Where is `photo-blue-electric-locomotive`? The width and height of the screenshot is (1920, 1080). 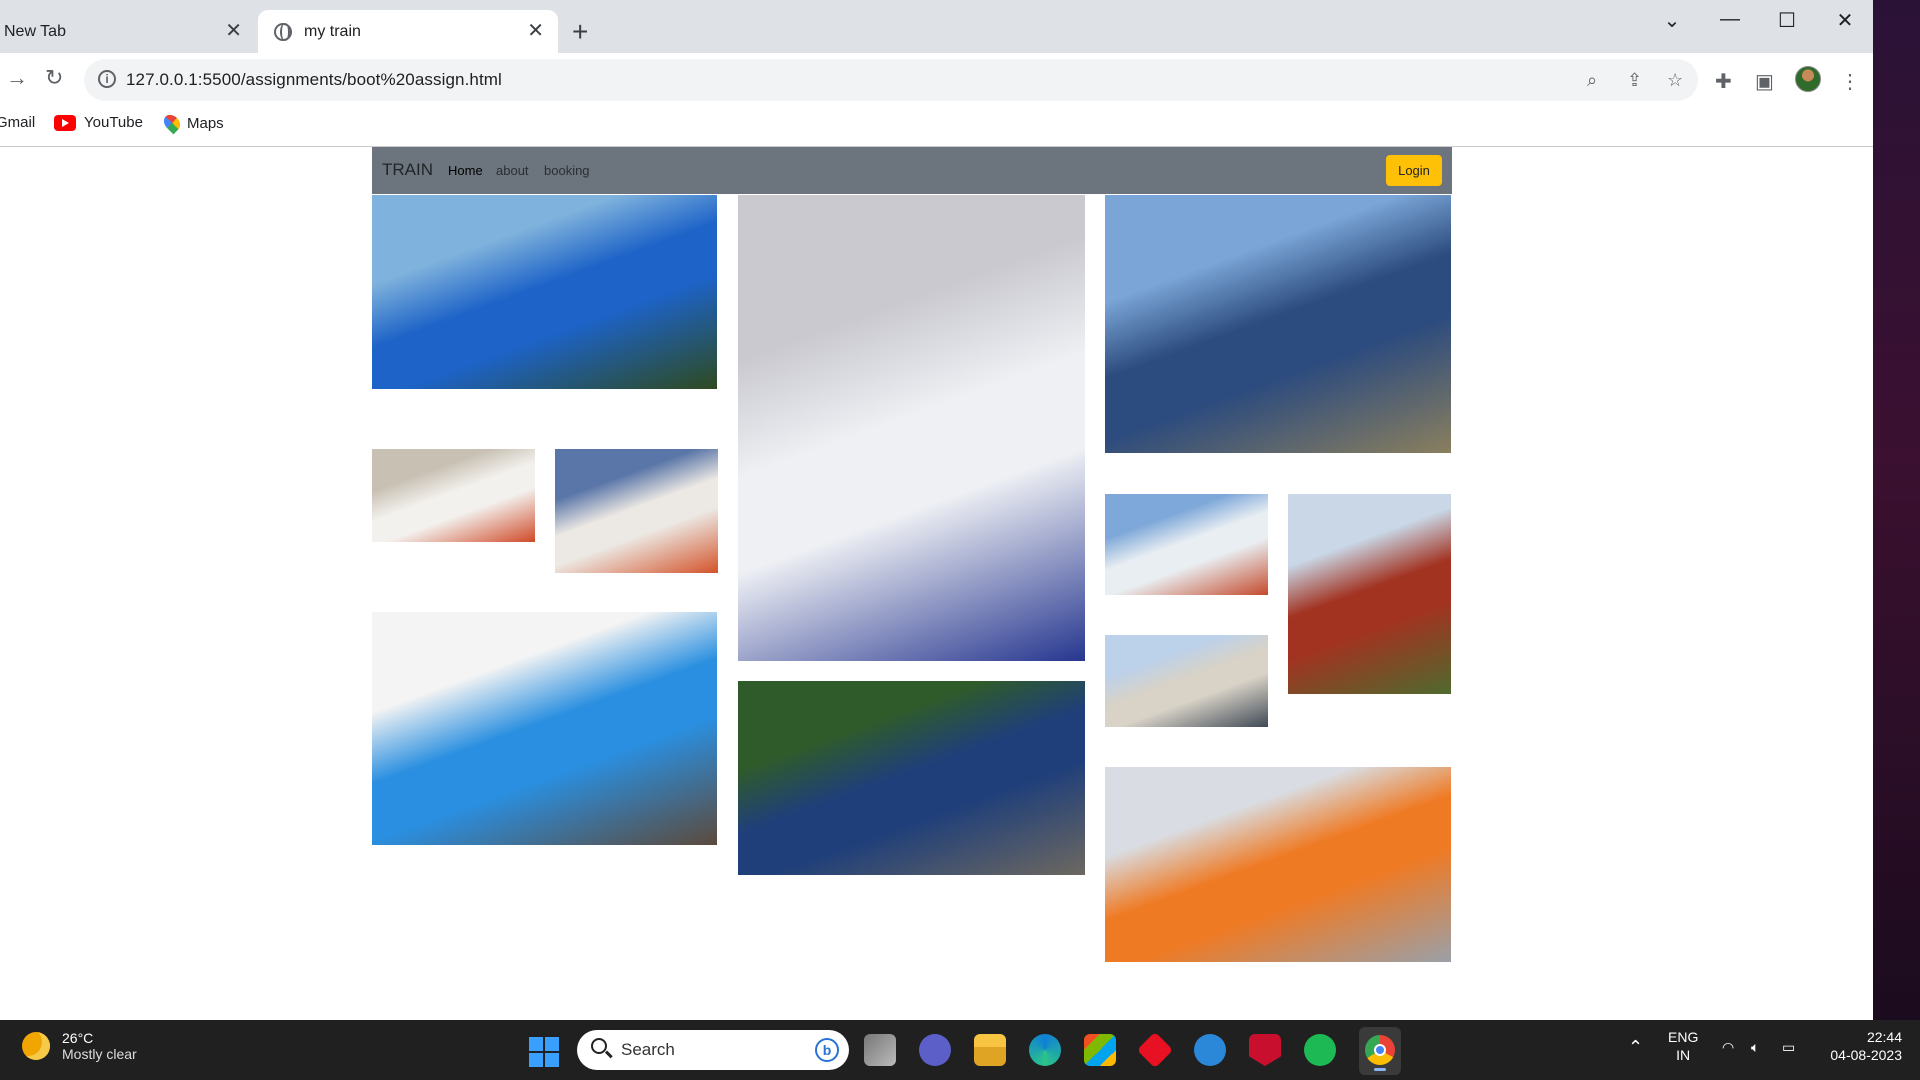
photo-blue-electric-locomotive is located at coordinates (544, 292).